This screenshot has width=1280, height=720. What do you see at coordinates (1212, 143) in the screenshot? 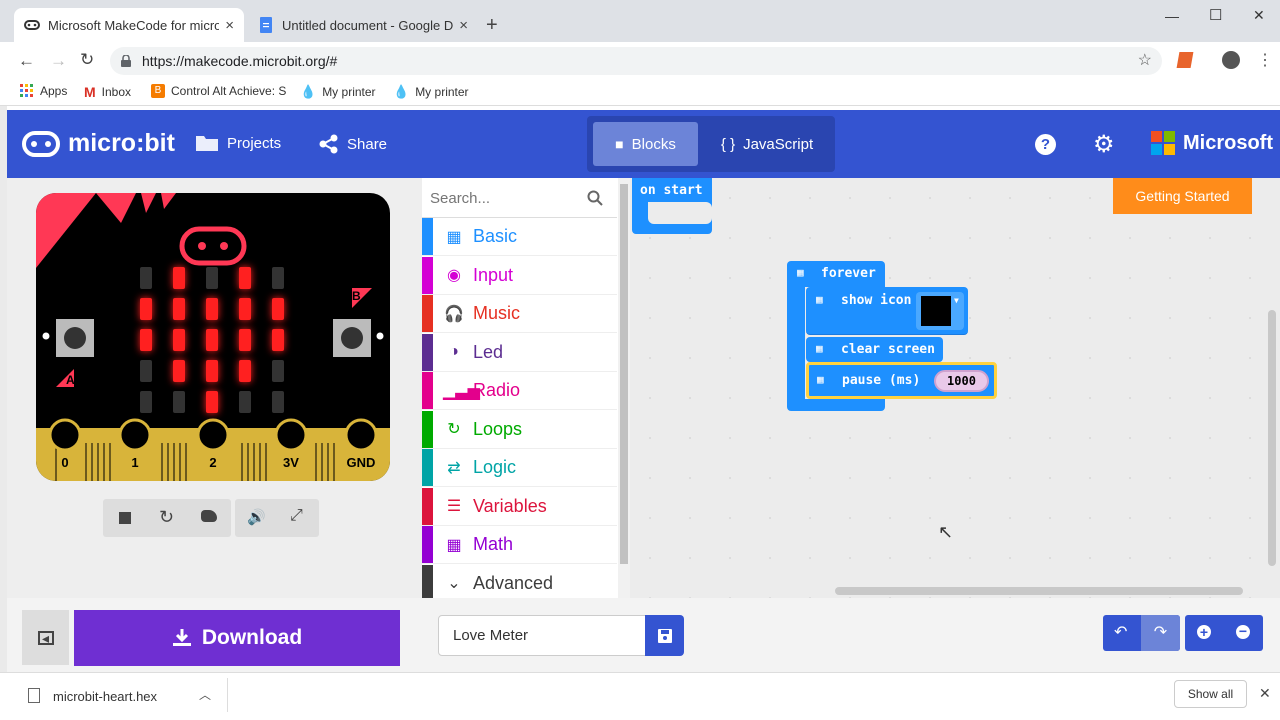
I see `microsoft-logo: Microsoft` at bounding box center [1212, 143].